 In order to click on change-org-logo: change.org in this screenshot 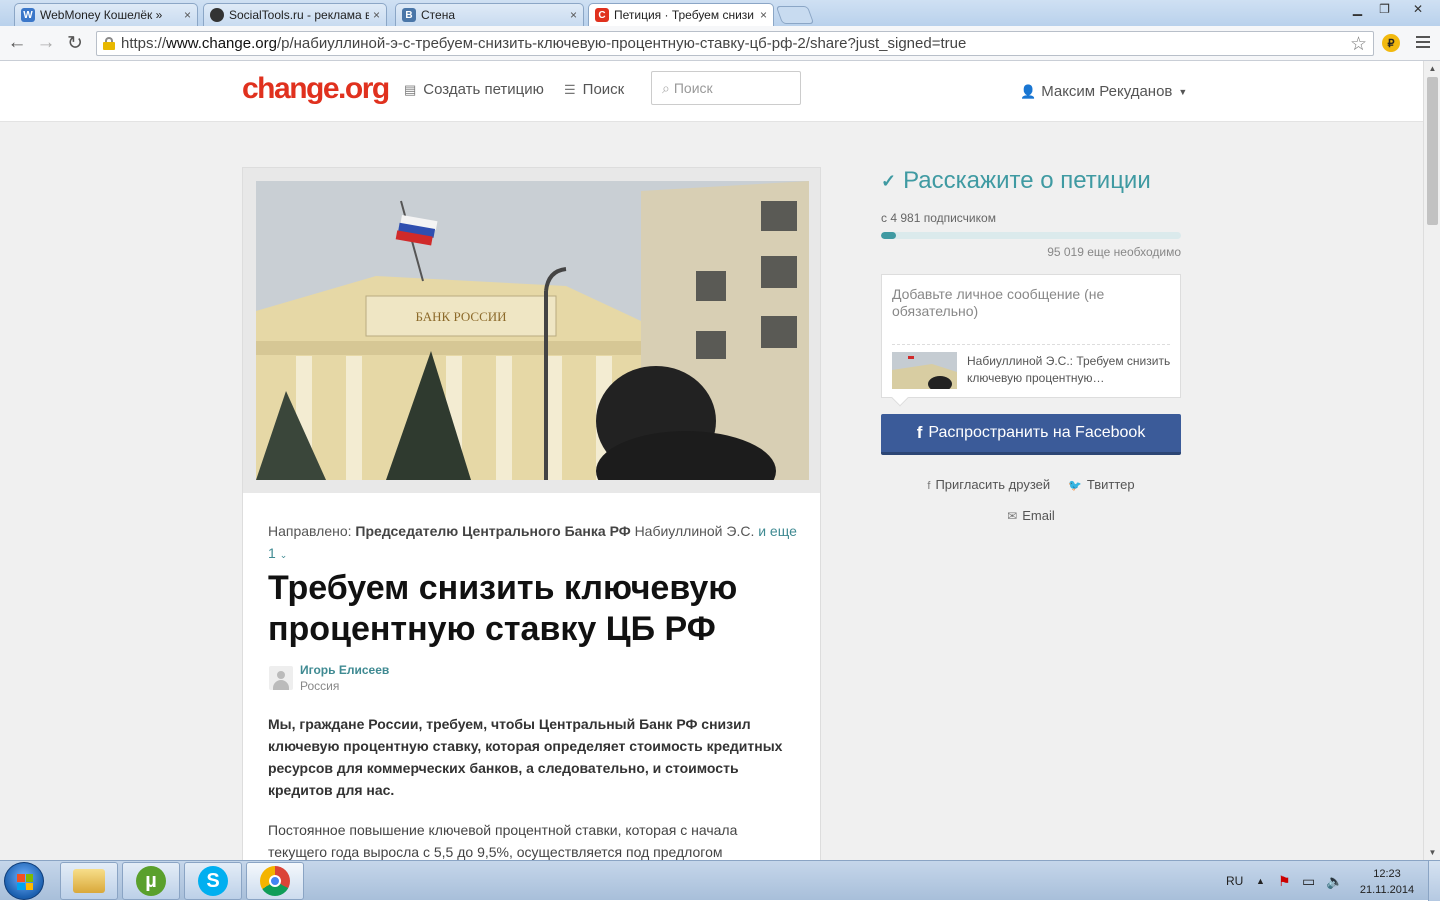, I will do `click(316, 89)`.